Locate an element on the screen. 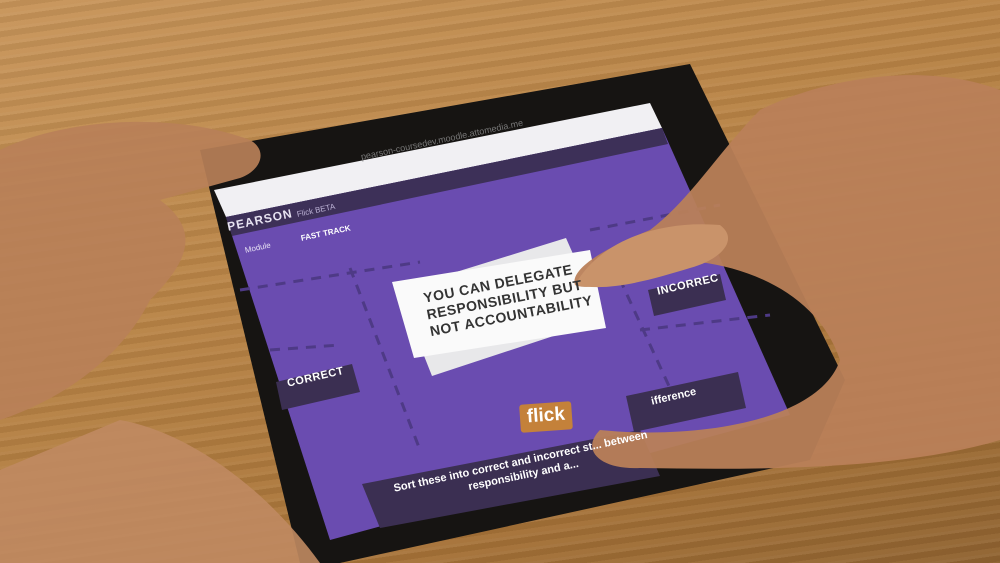 The width and height of the screenshot is (1000, 563). left-hand is located at coordinates (130, 271).